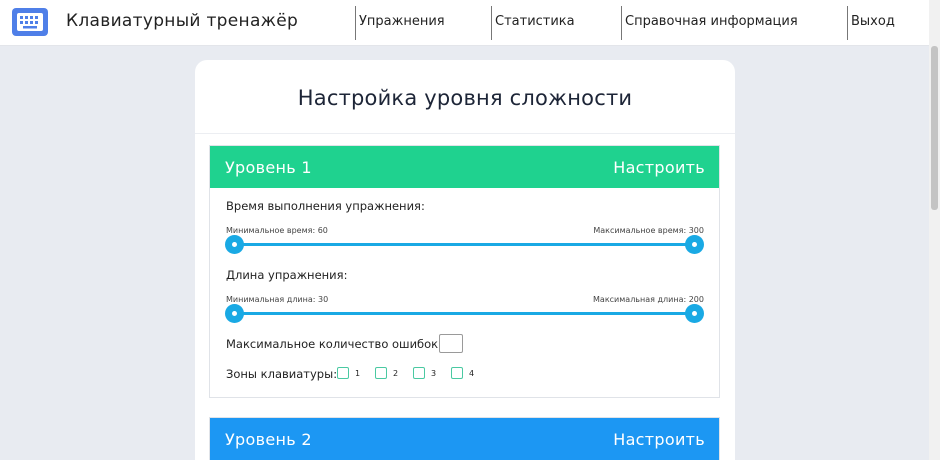 This screenshot has width=940, height=460. What do you see at coordinates (464, 167) in the screenshot?
I see `level-1-header: Уровень 1 Настроить` at bounding box center [464, 167].